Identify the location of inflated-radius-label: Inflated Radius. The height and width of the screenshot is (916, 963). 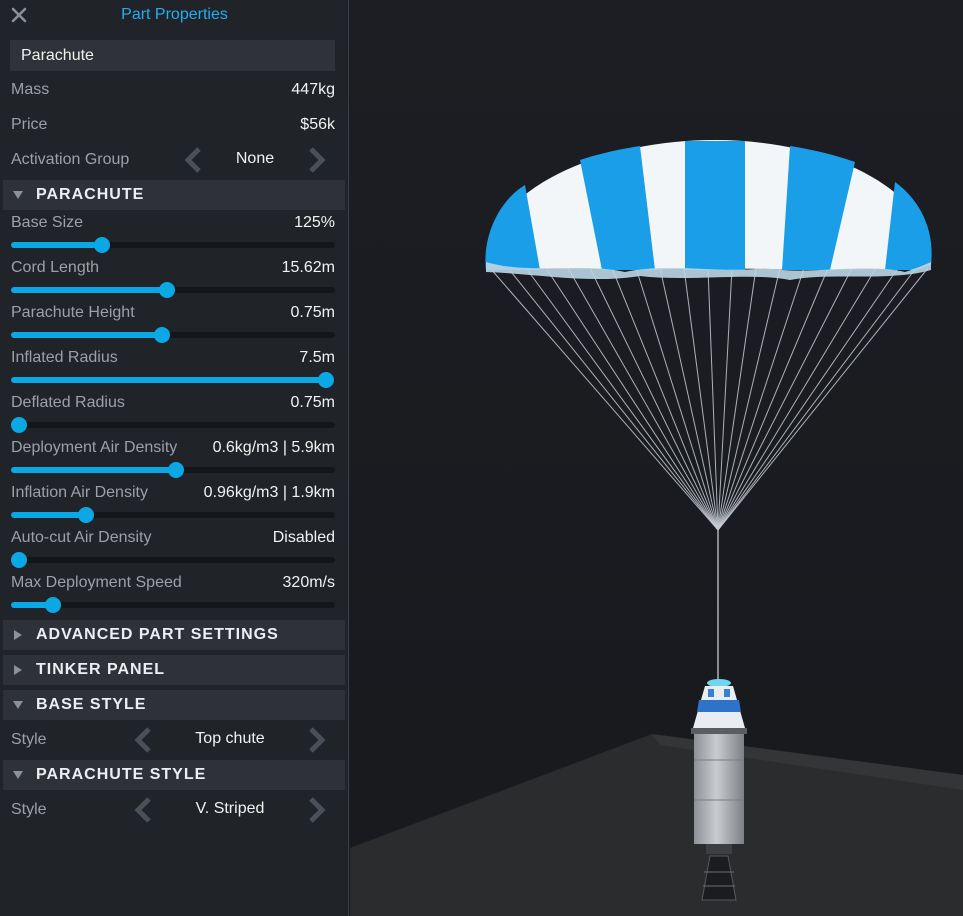
(64, 357).